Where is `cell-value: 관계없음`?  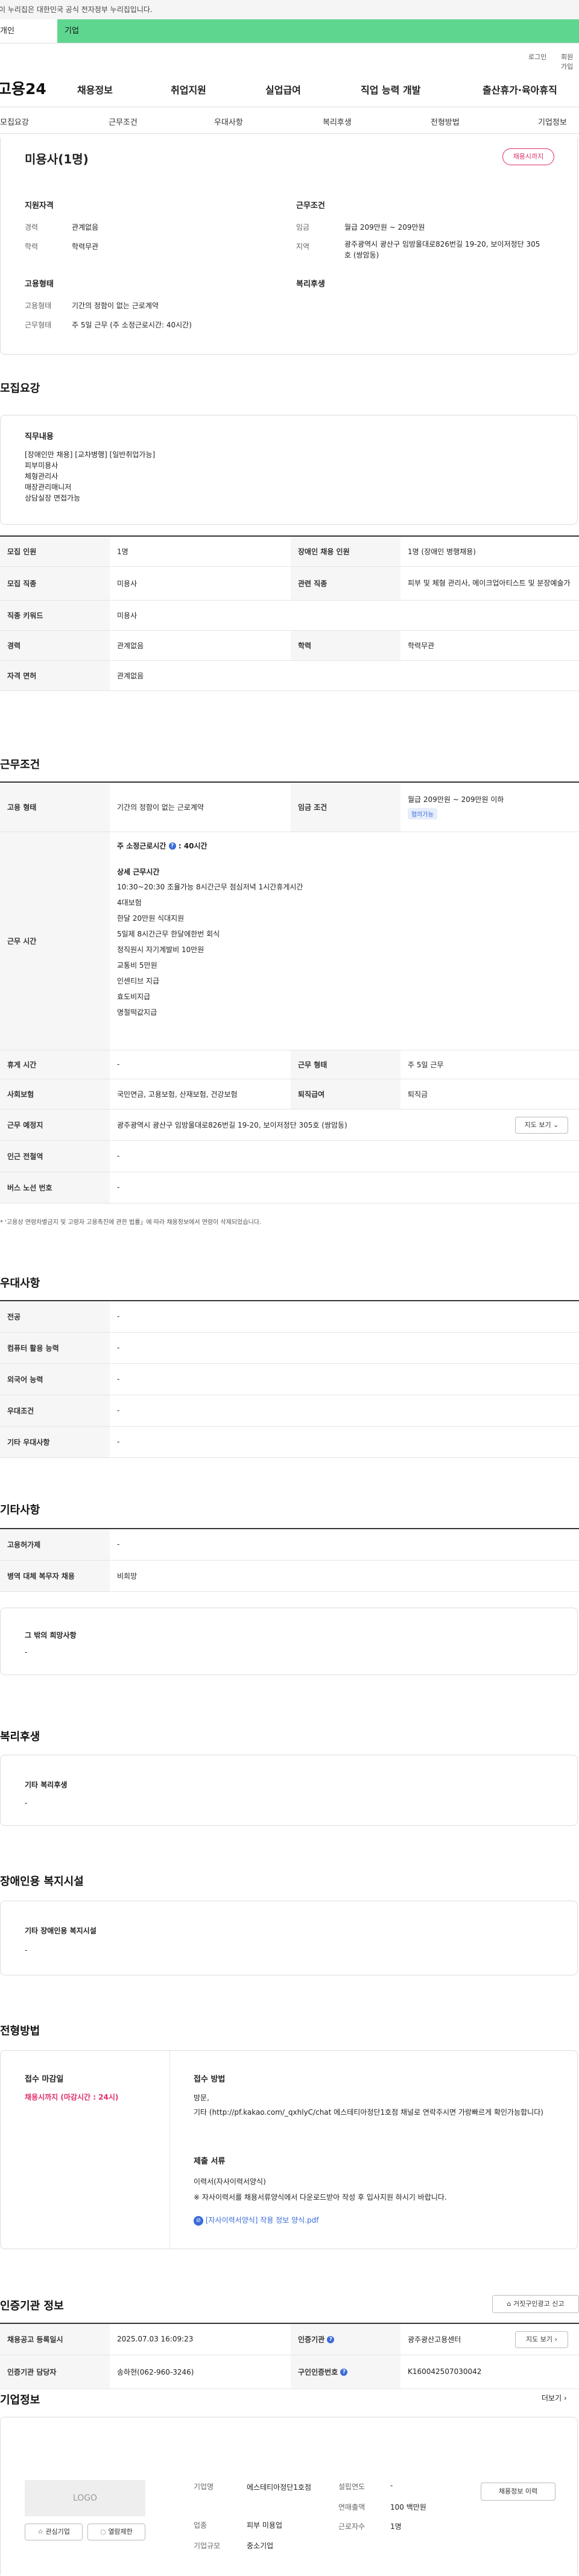
cell-value: 관계없음 is located at coordinates (200, 645).